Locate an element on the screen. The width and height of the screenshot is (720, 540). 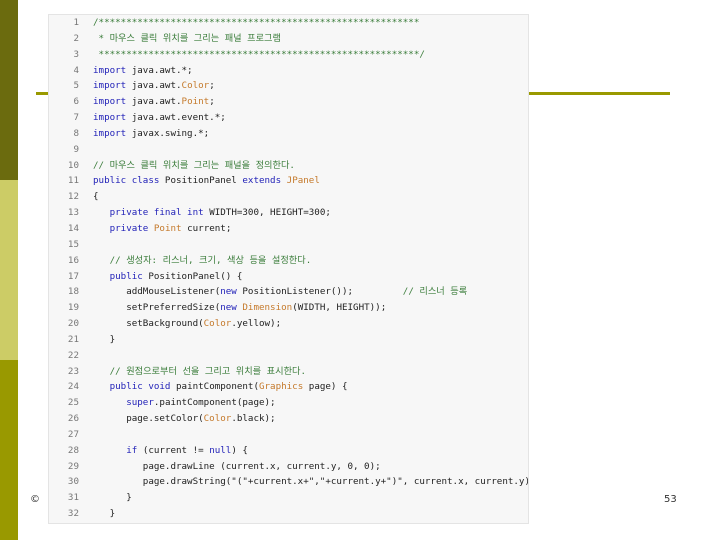
code-text: // 생성자: 리스너, 크기, 색상 등을 설정한다. is located at coordinates (202, 261).